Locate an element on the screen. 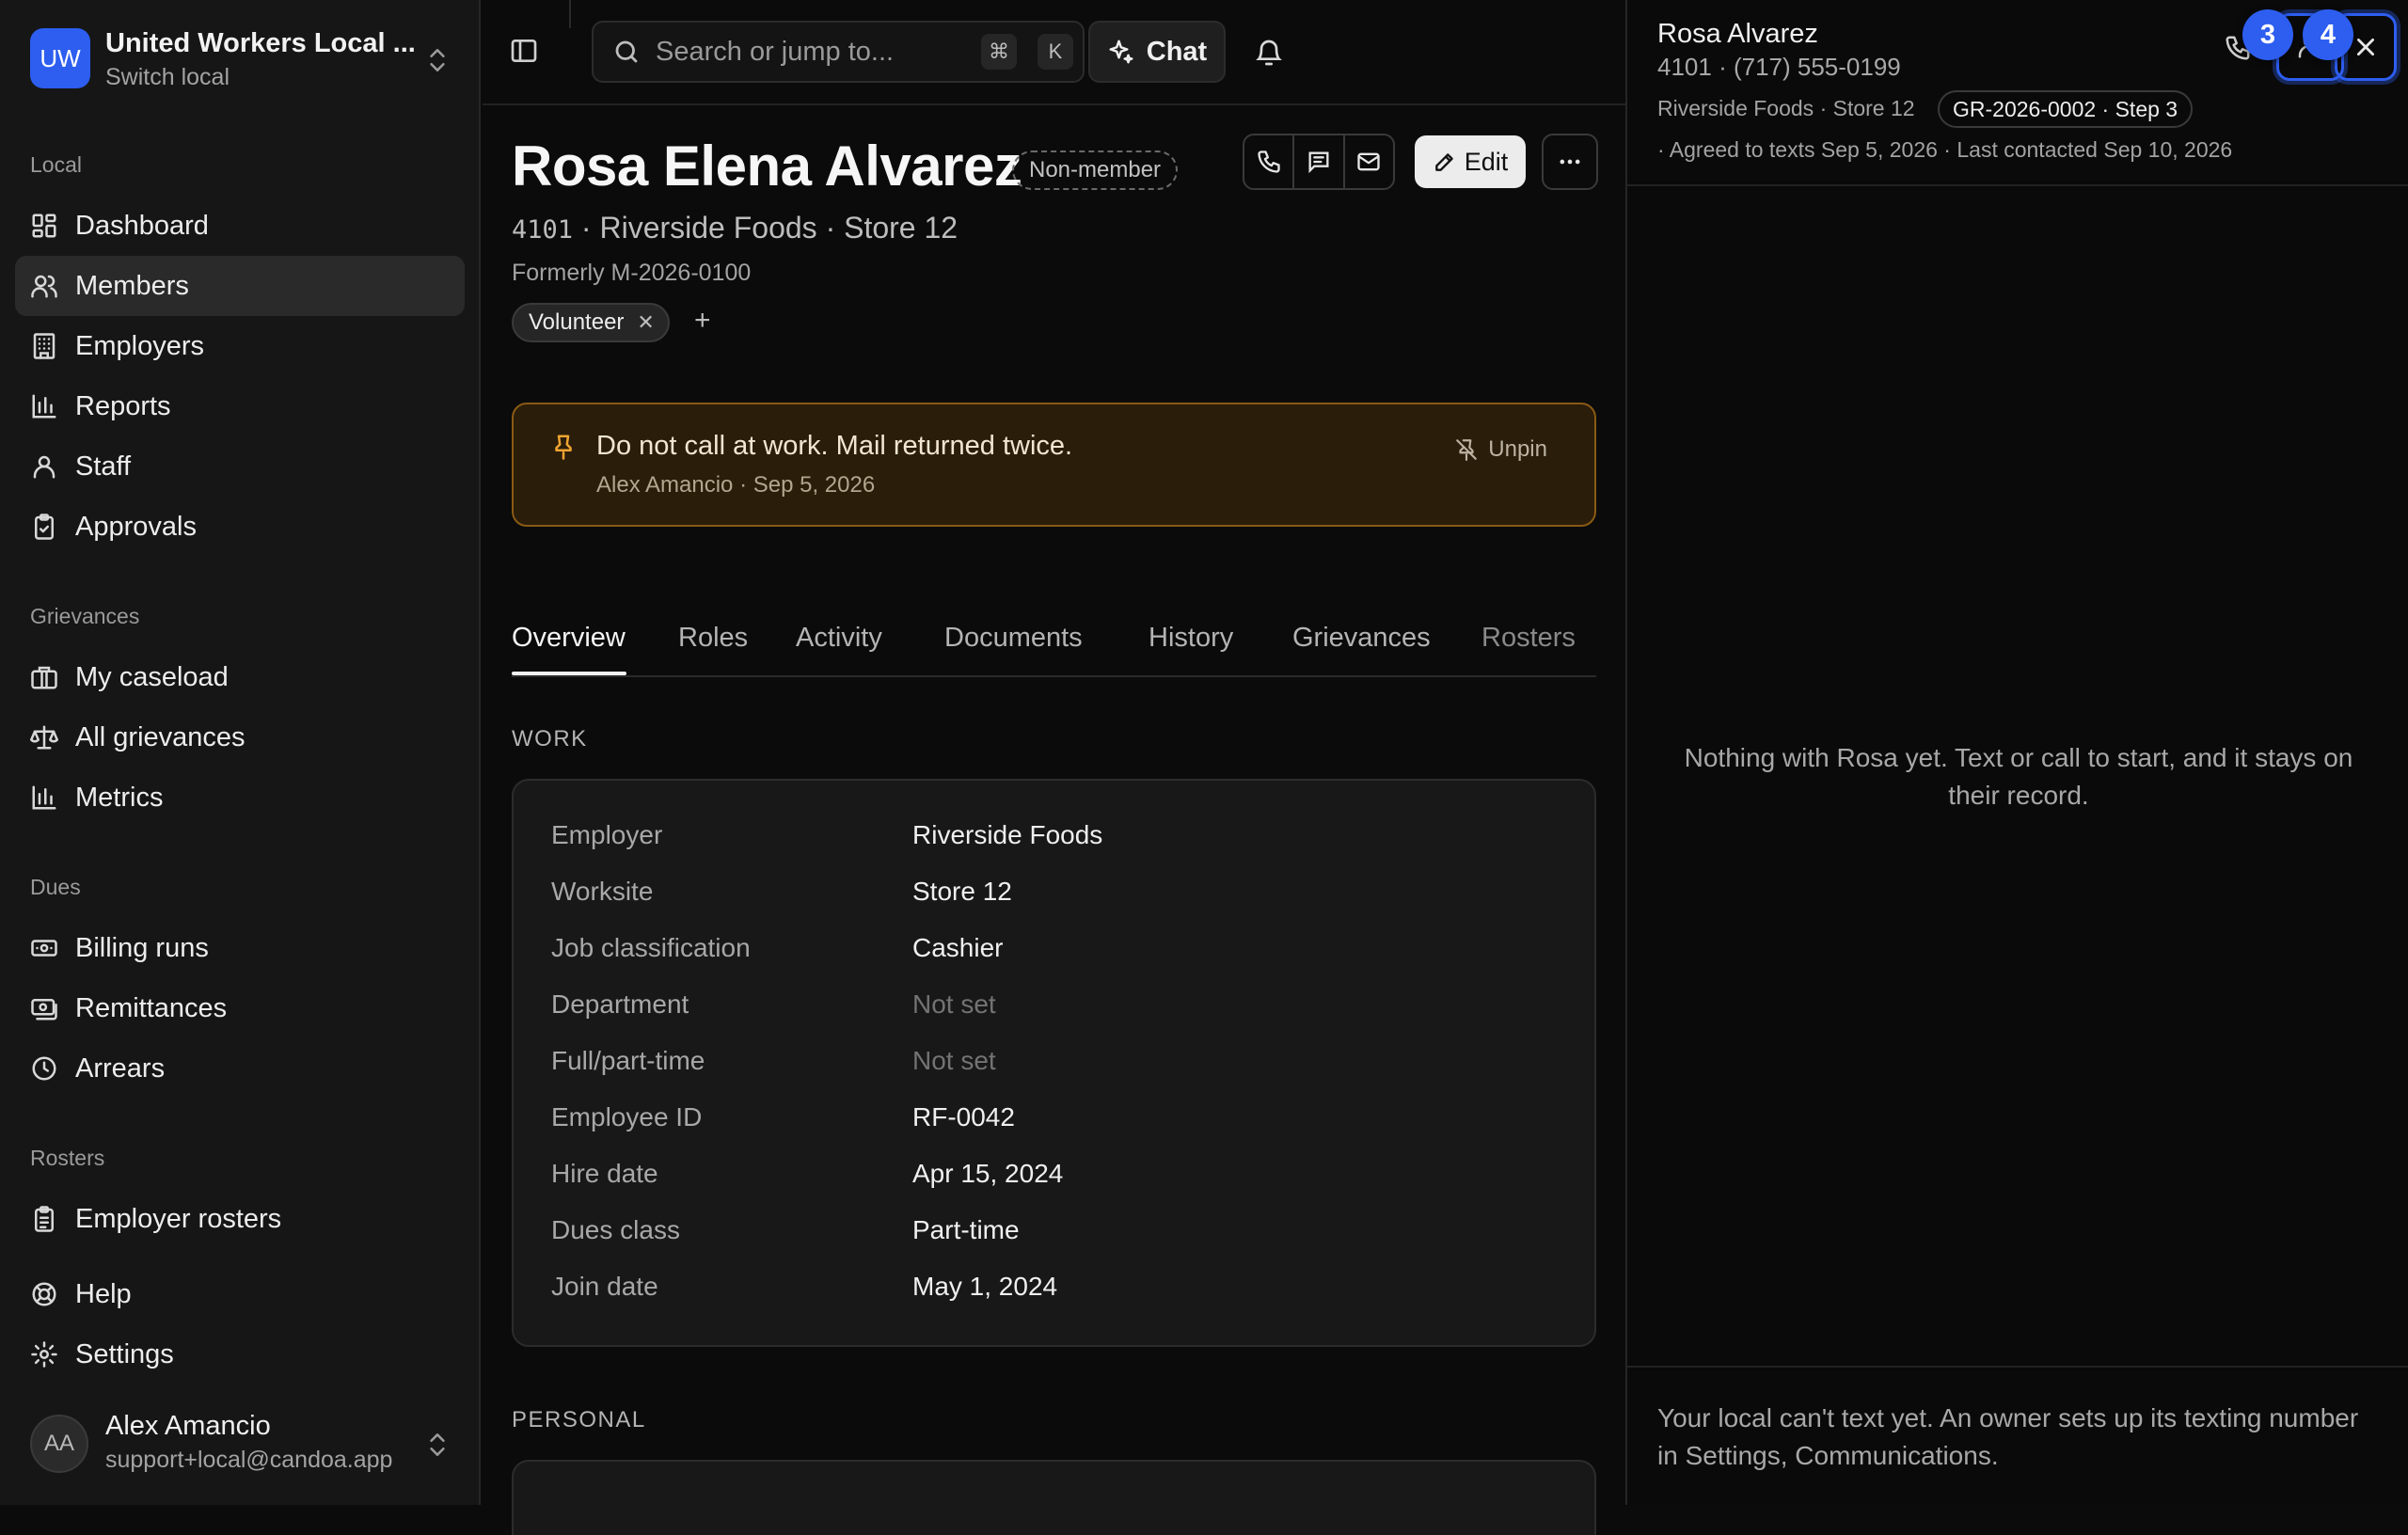  contact-actions is located at coordinates (1319, 162).